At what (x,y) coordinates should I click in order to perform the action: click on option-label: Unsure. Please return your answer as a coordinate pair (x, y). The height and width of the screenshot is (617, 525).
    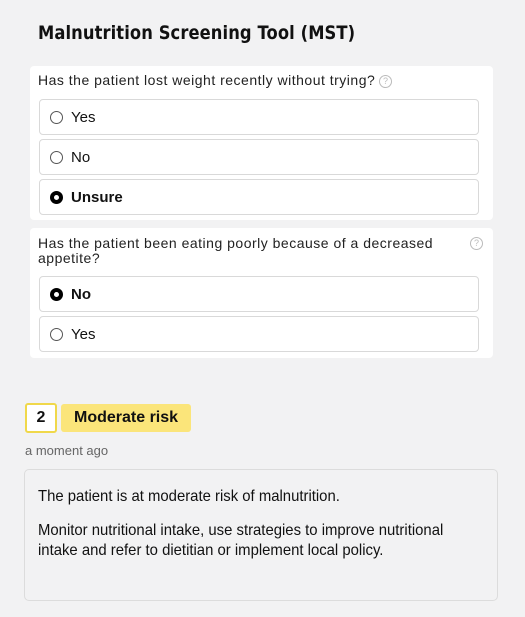
    Looking at the image, I should click on (97, 197).